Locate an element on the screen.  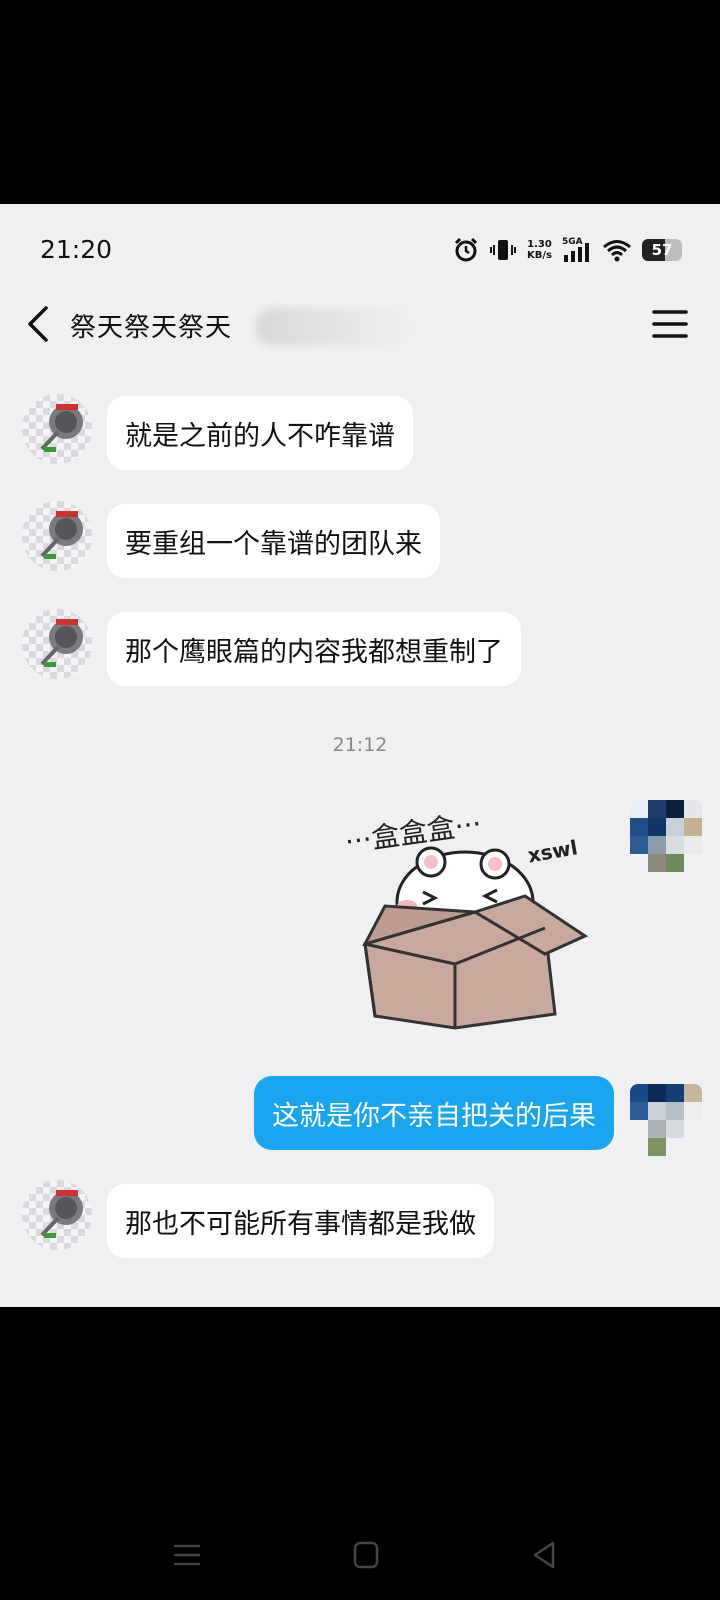
redacted-title-suffix is located at coordinates (335, 327).